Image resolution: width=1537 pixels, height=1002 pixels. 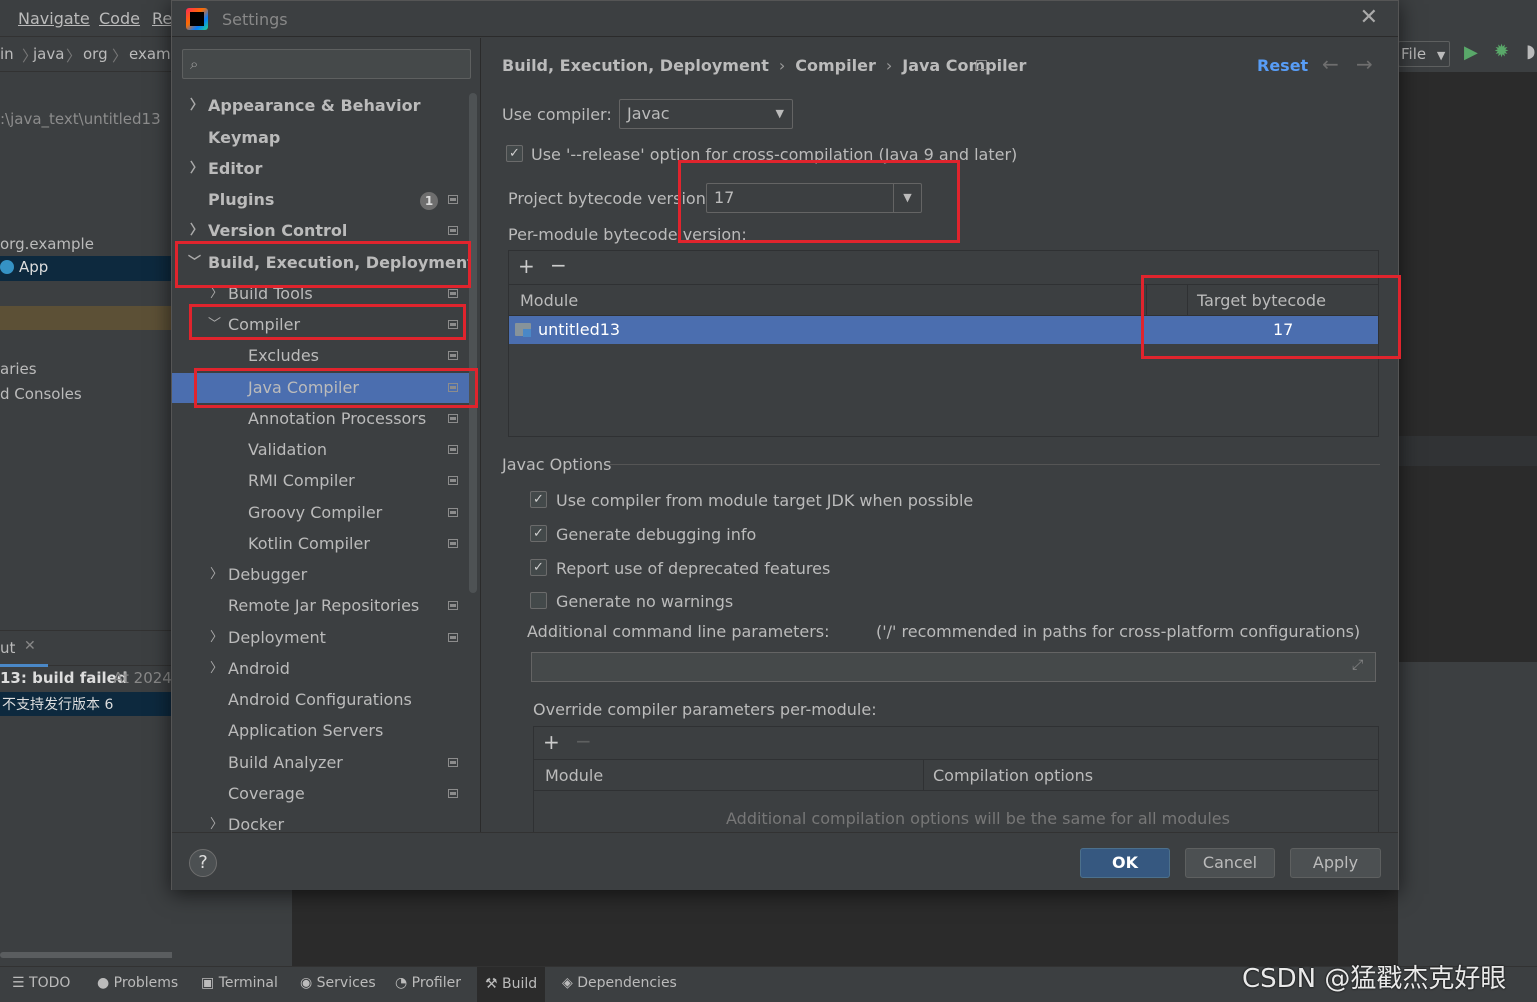 What do you see at coordinates (538, 600) in the screenshot?
I see `option-checkbox-no-warnings` at bounding box center [538, 600].